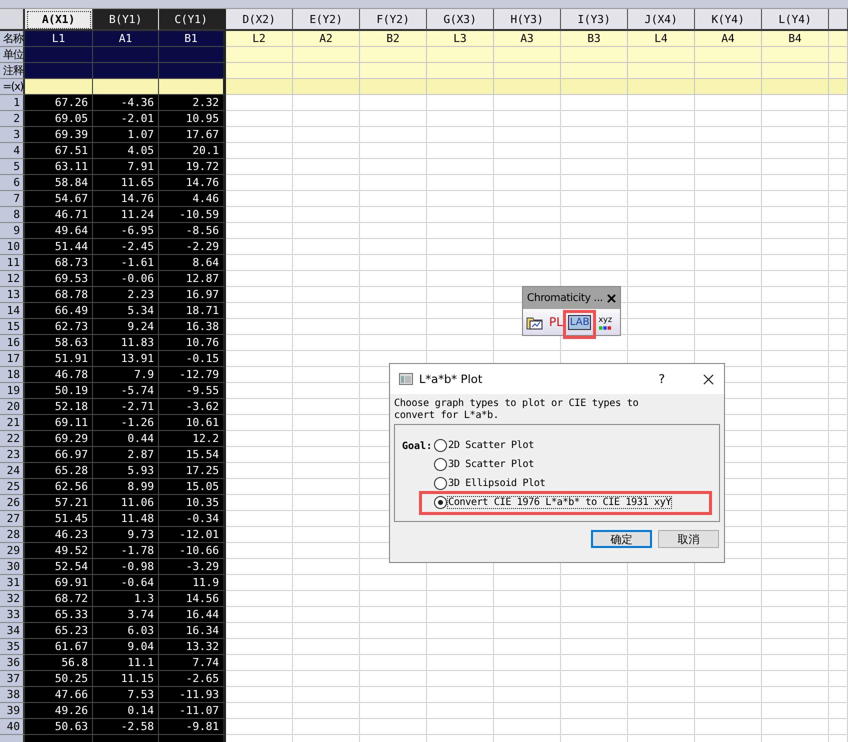  I want to click on table-cell: 49.52, so click(59, 551).